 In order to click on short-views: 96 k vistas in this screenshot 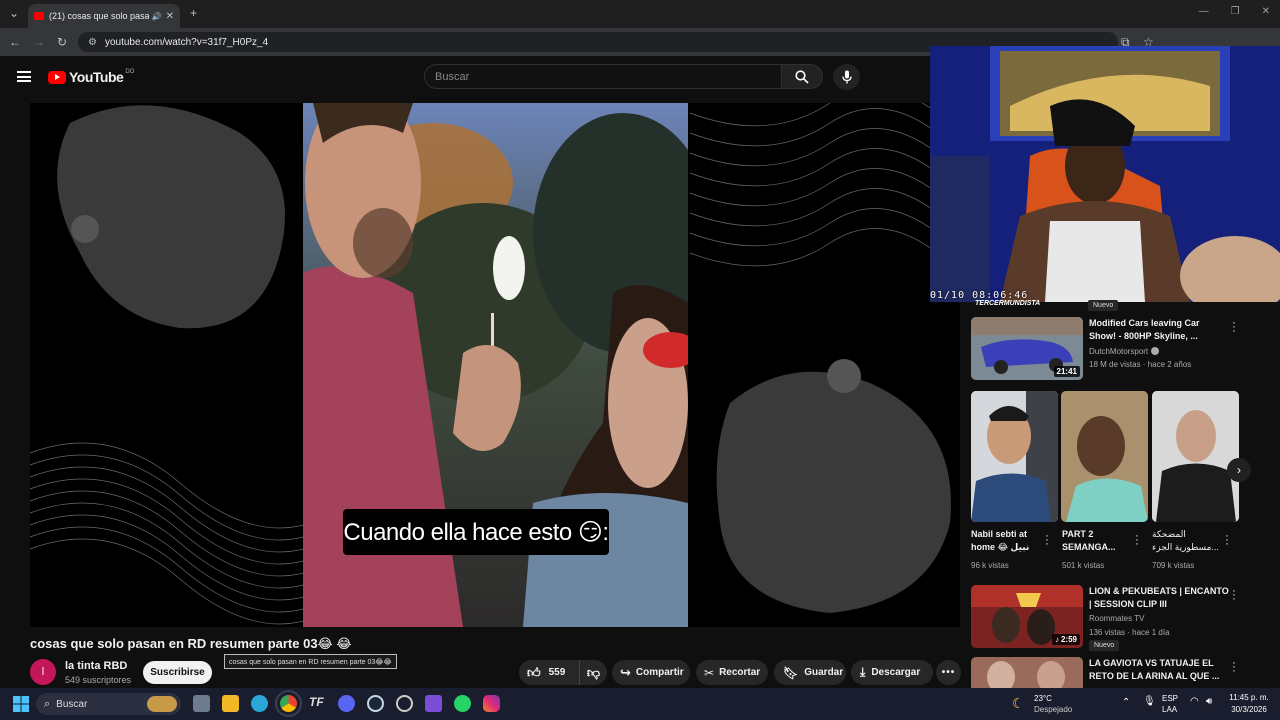, I will do `click(990, 565)`.